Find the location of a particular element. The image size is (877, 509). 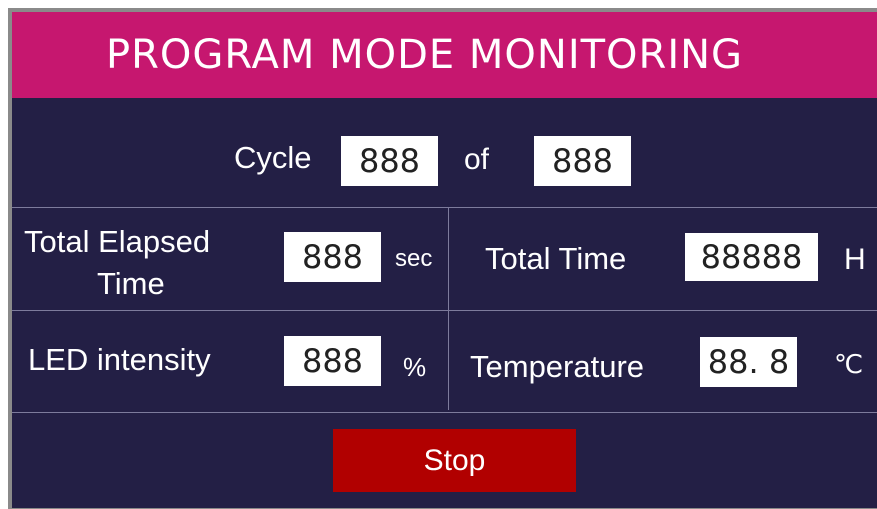

total-time-display: 88888 is located at coordinates (751, 257).